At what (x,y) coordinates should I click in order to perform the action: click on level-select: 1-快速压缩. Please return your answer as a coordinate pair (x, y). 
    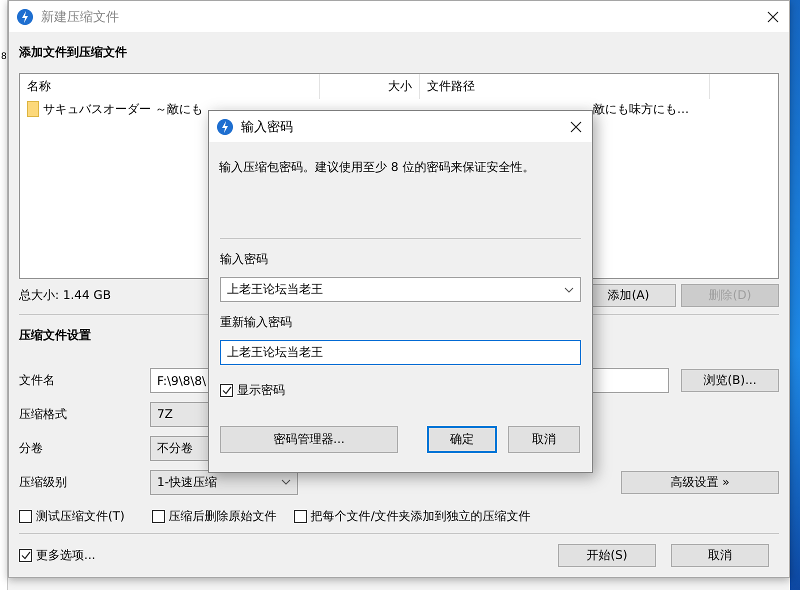
    Looking at the image, I should click on (224, 482).